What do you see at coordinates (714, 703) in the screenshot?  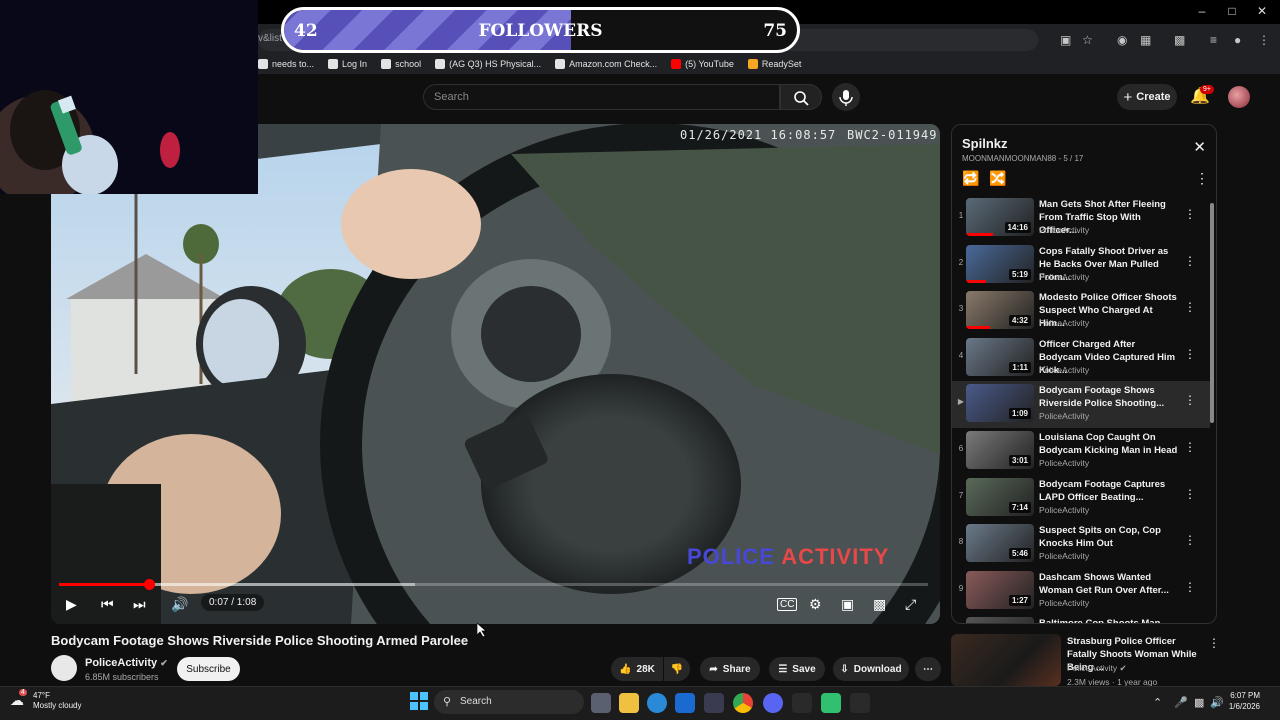 I see `store-icon` at bounding box center [714, 703].